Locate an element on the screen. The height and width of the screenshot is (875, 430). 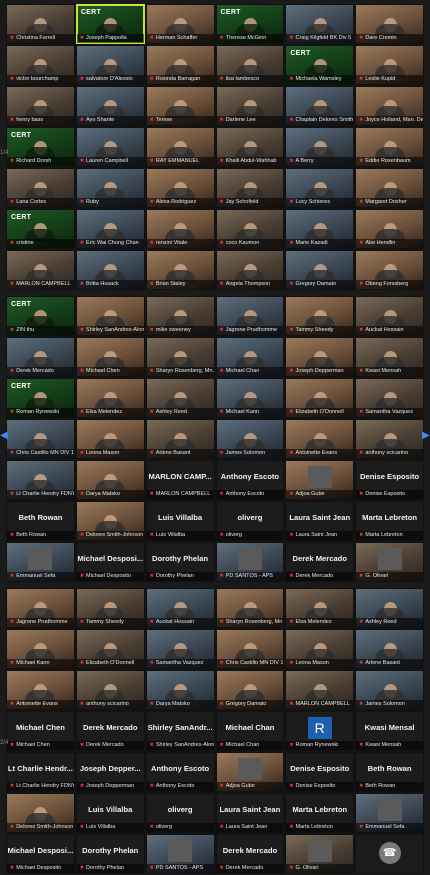
participant-tile: ✖ salvatore D'Alessio is located at coordinates (110, 65).